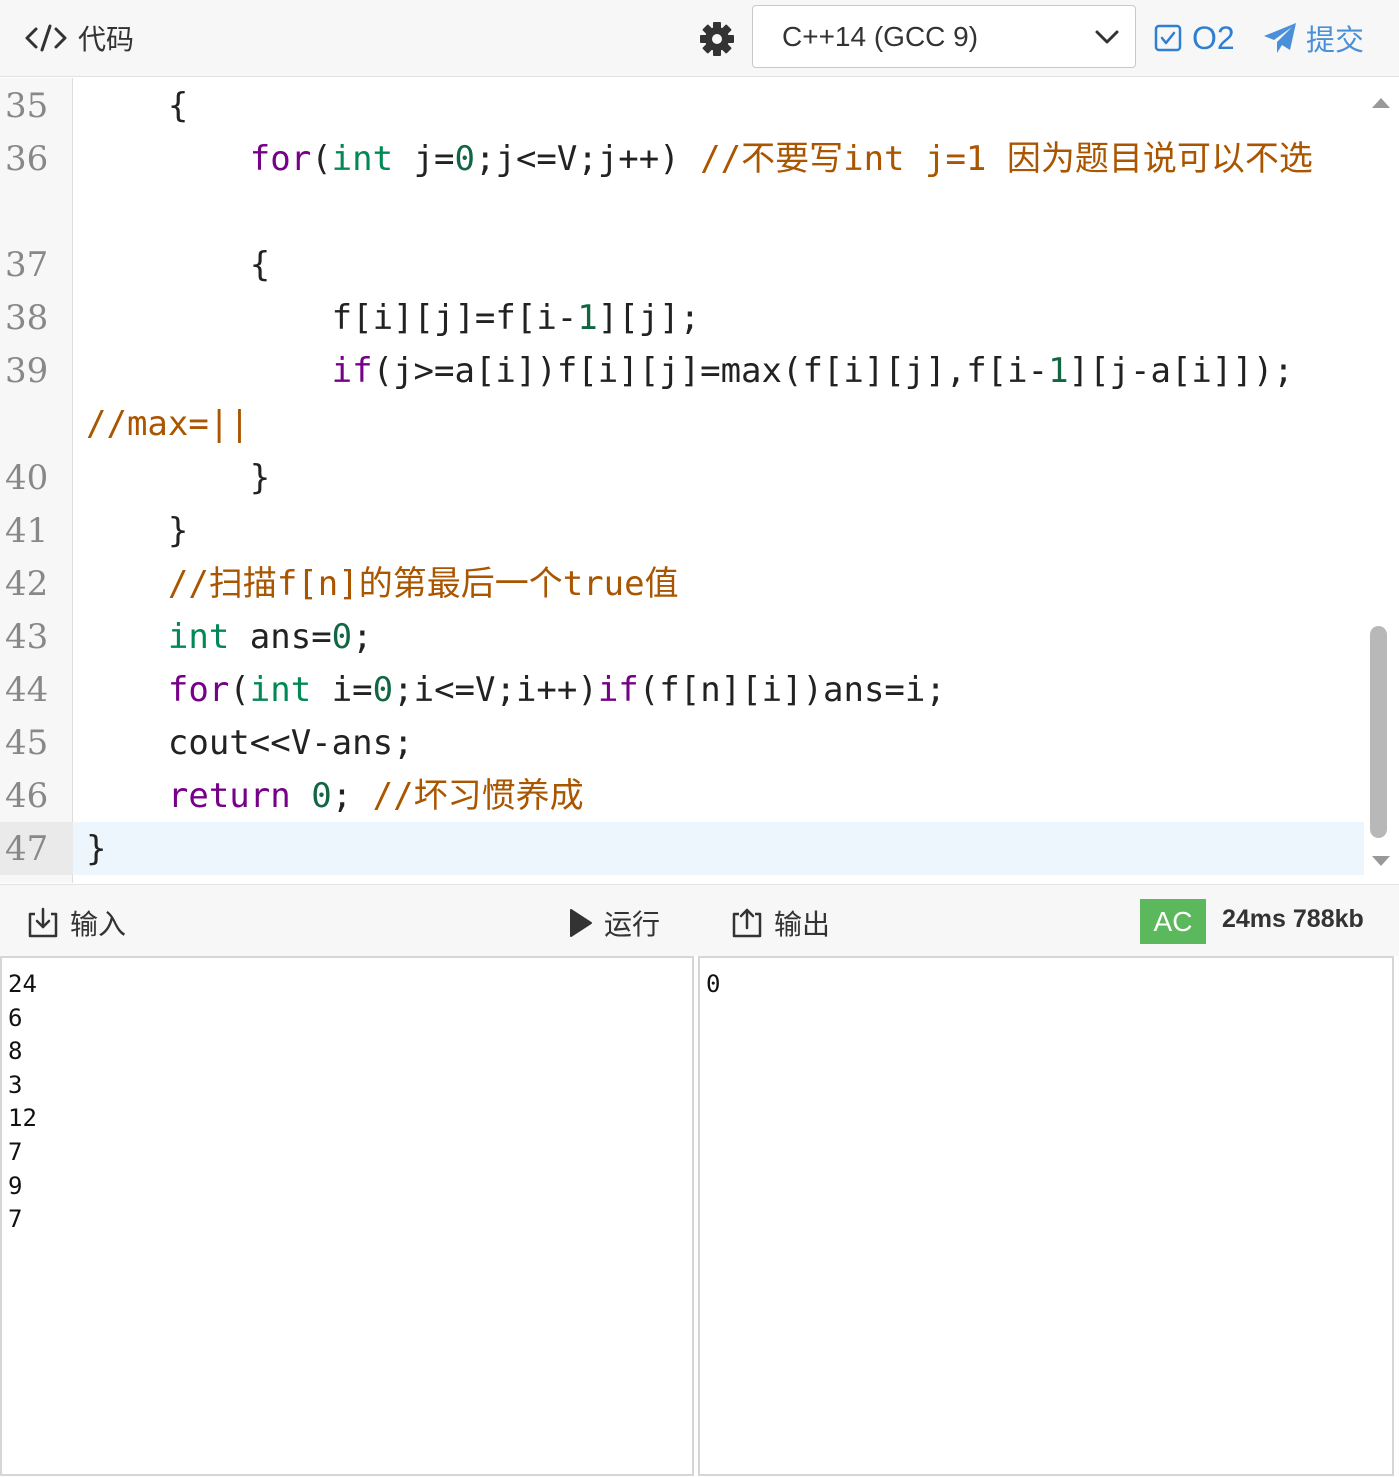 This screenshot has width=1399, height=1477. I want to click on io-toolbar: 输入 运行 输出 AC 24ms 788kb, so click(699, 920).